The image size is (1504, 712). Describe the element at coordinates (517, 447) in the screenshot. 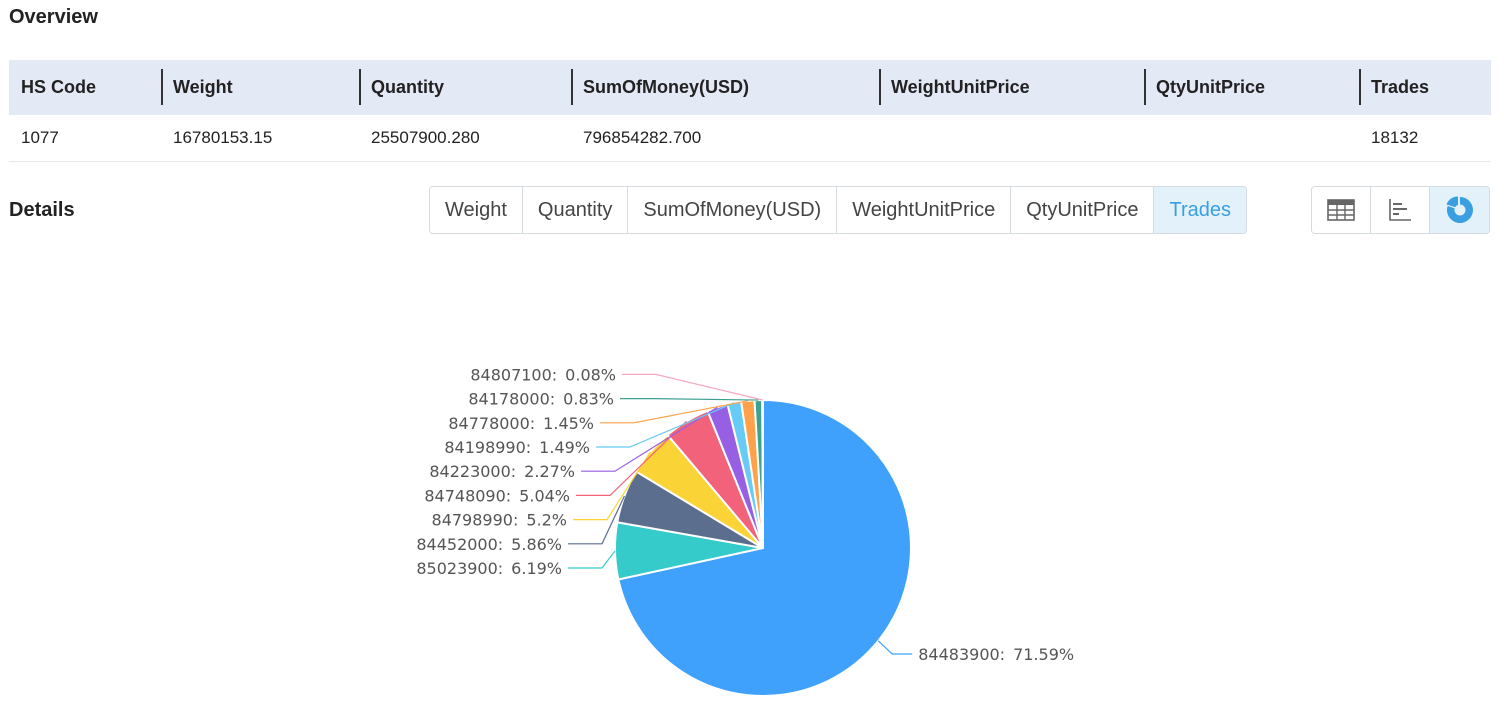

I see `pie-label-84198990: 84198990: 1.49%` at that location.